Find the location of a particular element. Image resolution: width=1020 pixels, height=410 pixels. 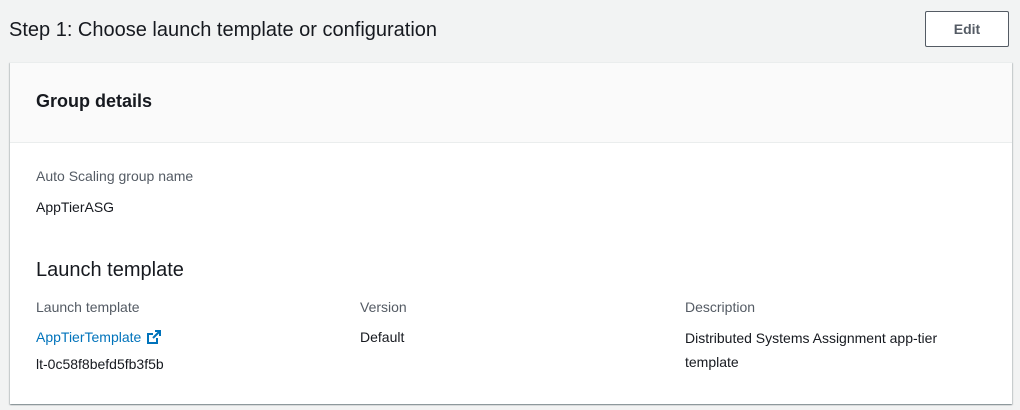

launch-template-id: lt-0c58f8befd5fb3f5b is located at coordinates (100, 364).